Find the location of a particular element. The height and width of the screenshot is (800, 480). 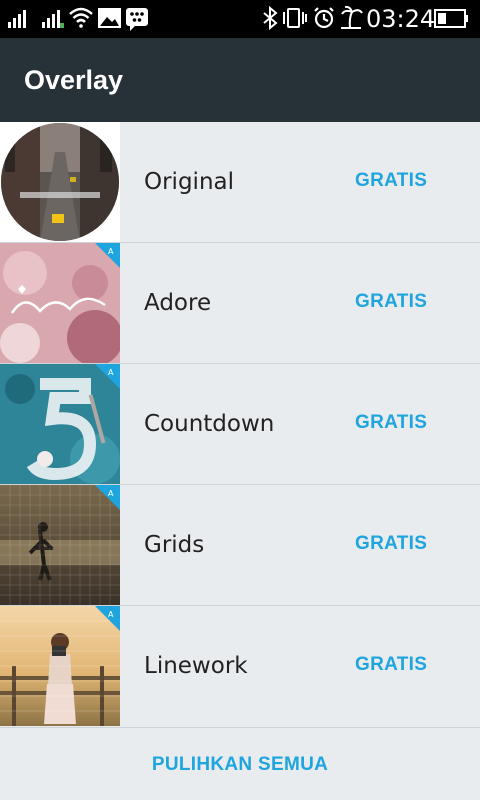

vibrate-icon is located at coordinates (295, 18).